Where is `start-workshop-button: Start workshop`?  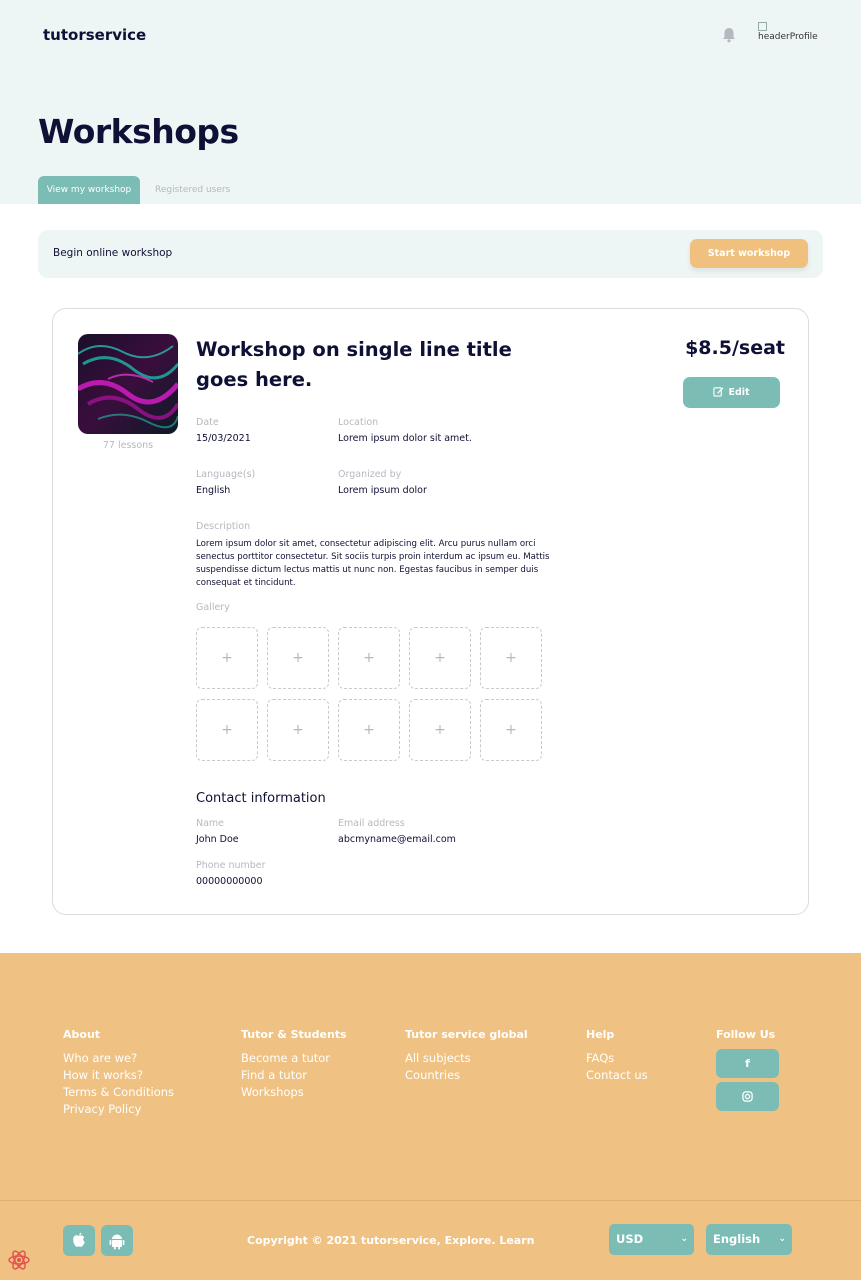 start-workshop-button: Start workshop is located at coordinates (749, 253).